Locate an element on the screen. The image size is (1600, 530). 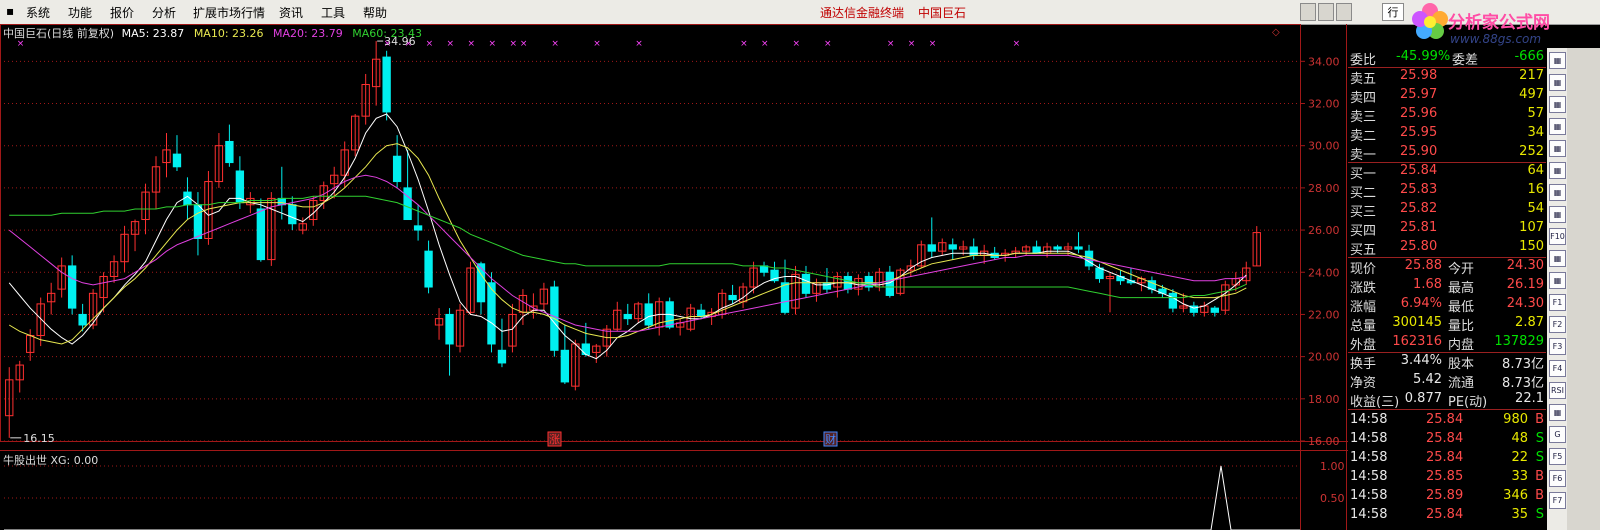
stat-row: 外盘 162316 内盘 137829 is located at coordinates (1447, 343).